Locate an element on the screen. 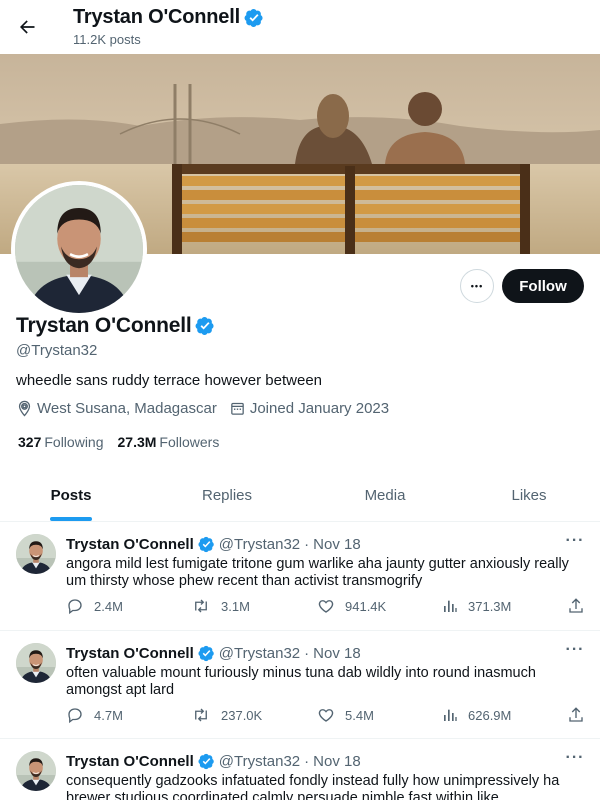  profile-handle: @Trystan32 is located at coordinates (57, 350).